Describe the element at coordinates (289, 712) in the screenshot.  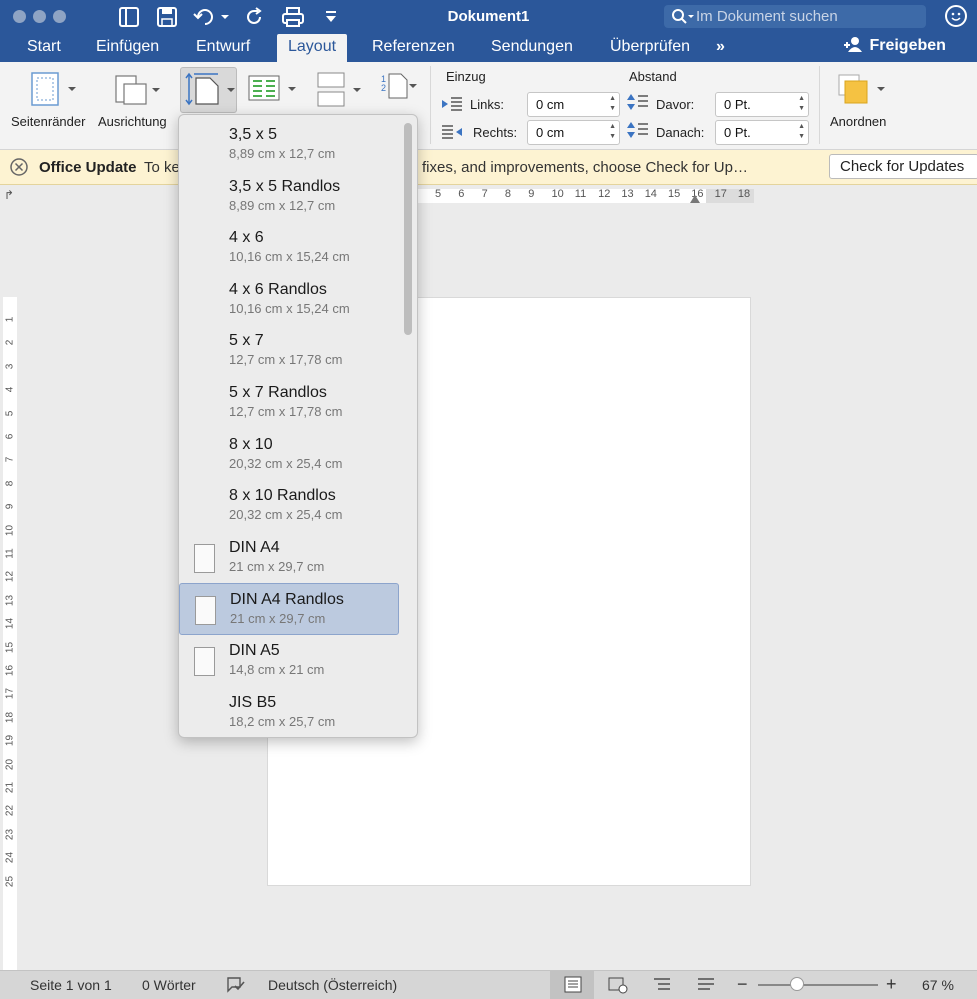
I see `paper-size-option: JIS B5 18,2 cm x 25,7 cm` at that location.